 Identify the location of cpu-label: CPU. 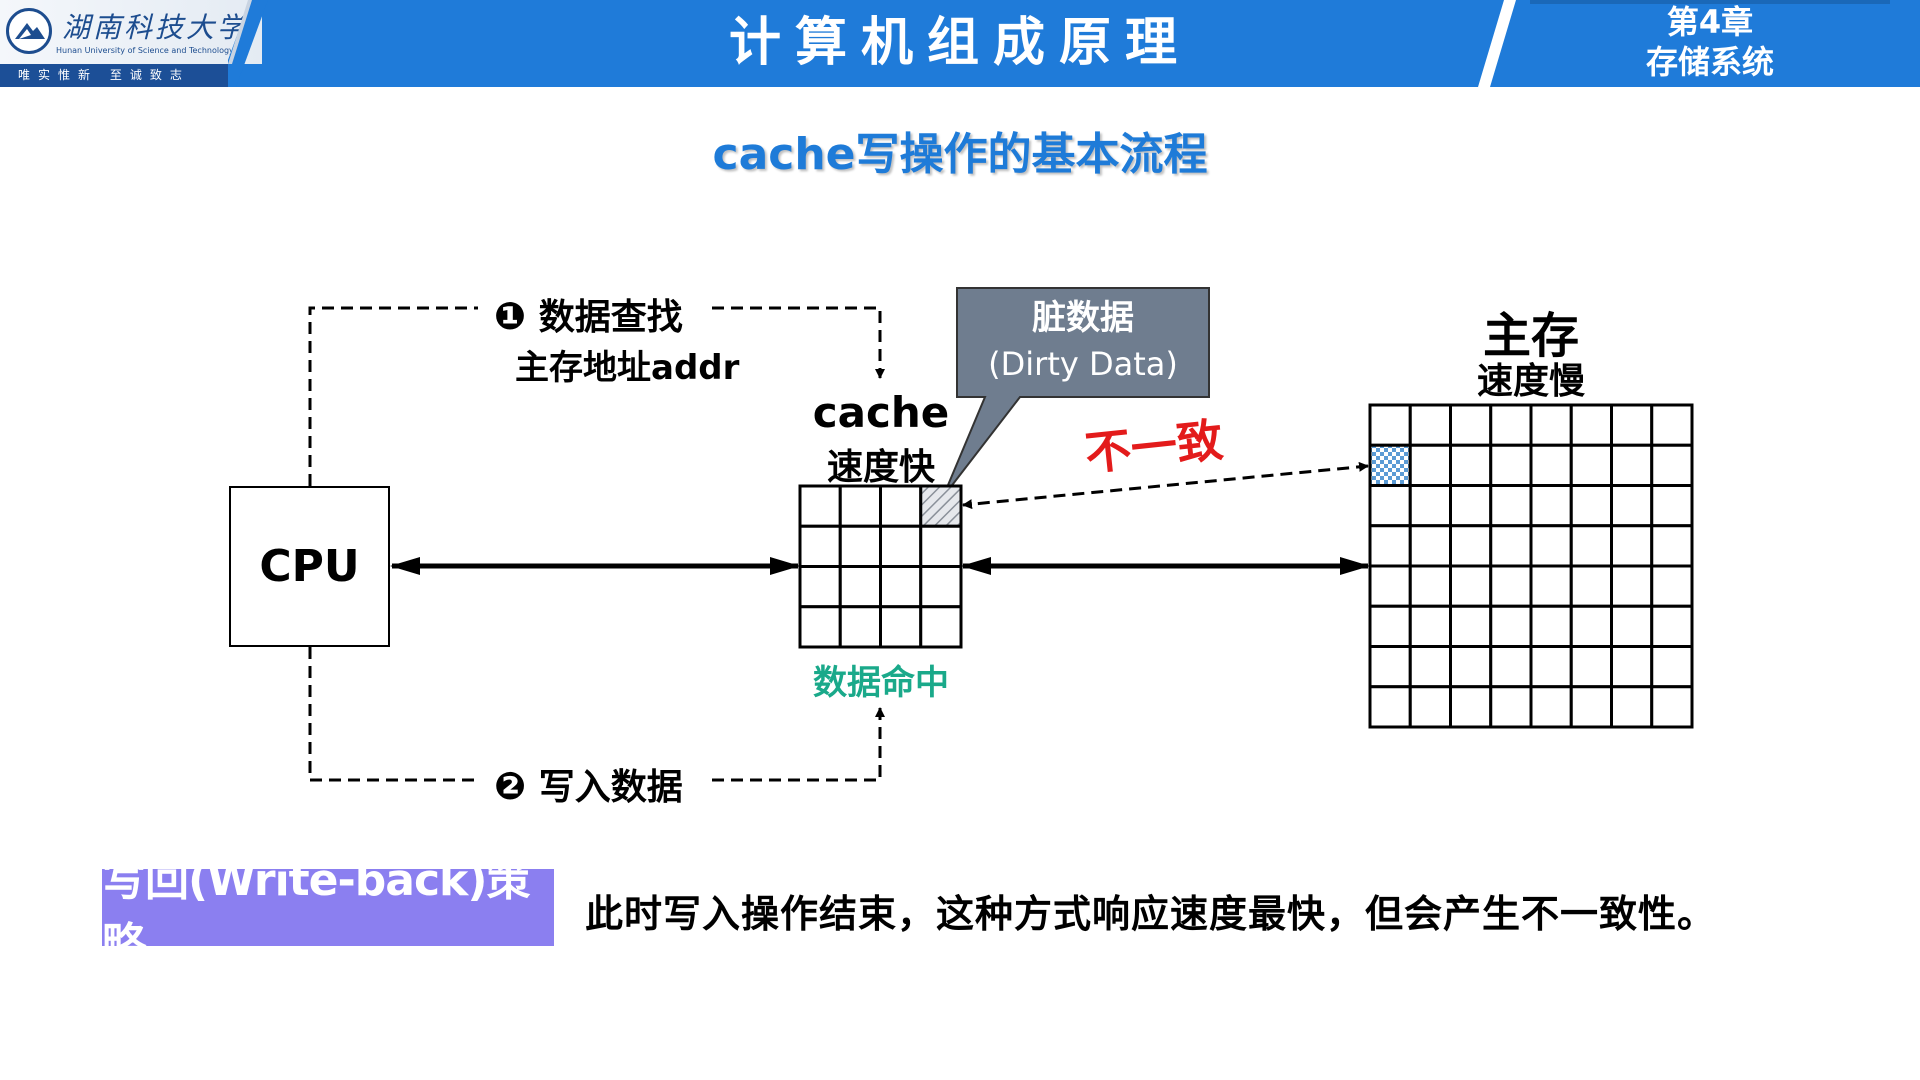
(309, 566).